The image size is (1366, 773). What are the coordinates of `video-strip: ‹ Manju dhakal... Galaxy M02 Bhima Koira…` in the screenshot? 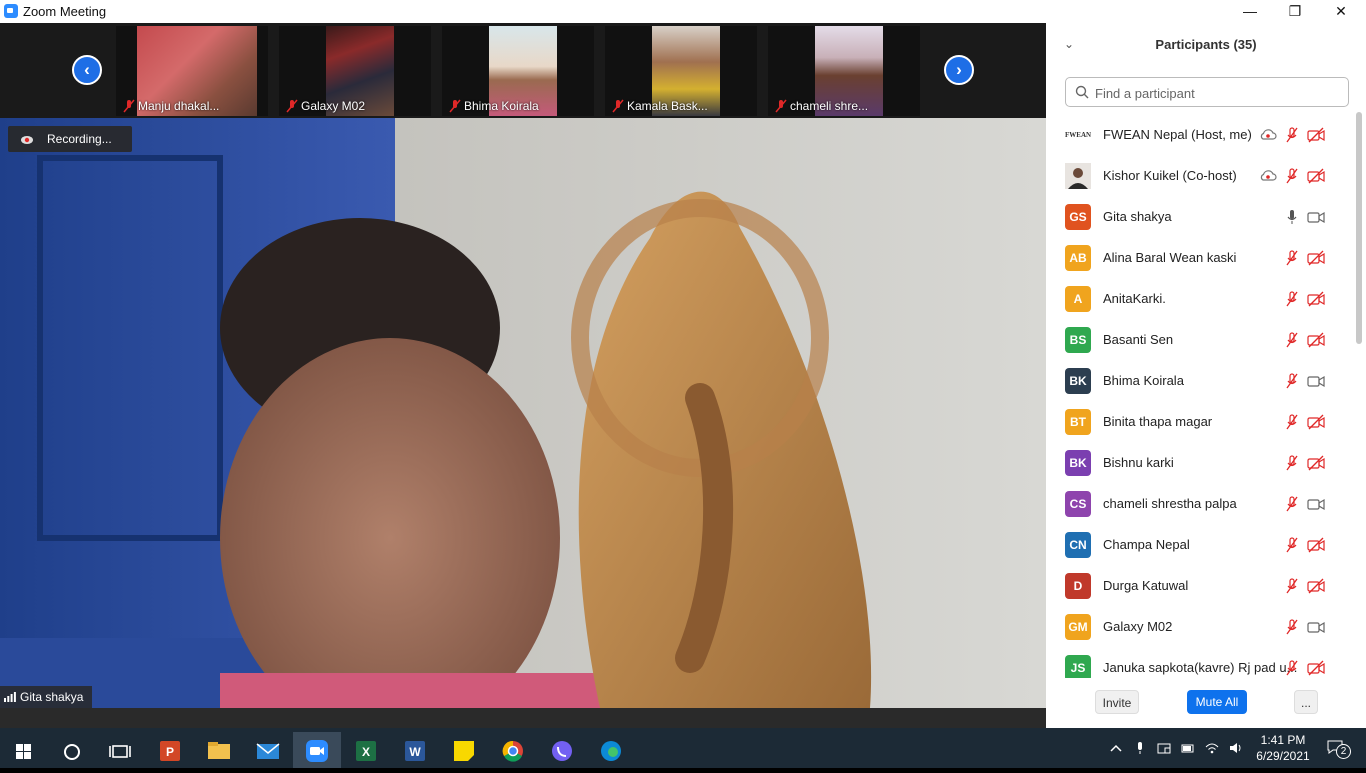 It's located at (523, 70).